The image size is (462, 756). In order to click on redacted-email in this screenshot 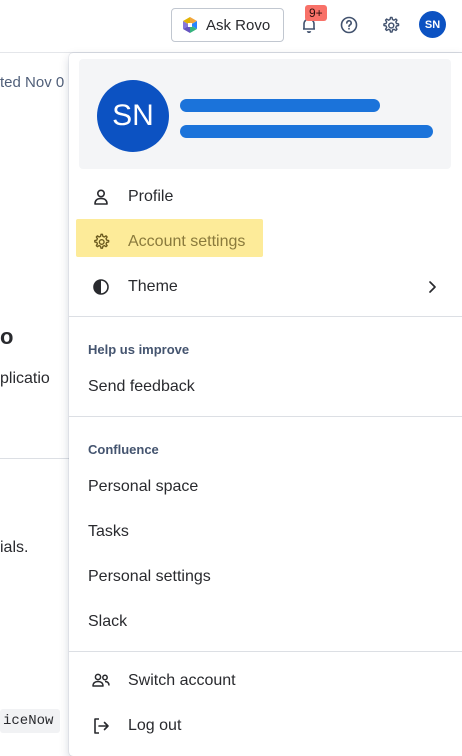, I will do `click(306, 131)`.